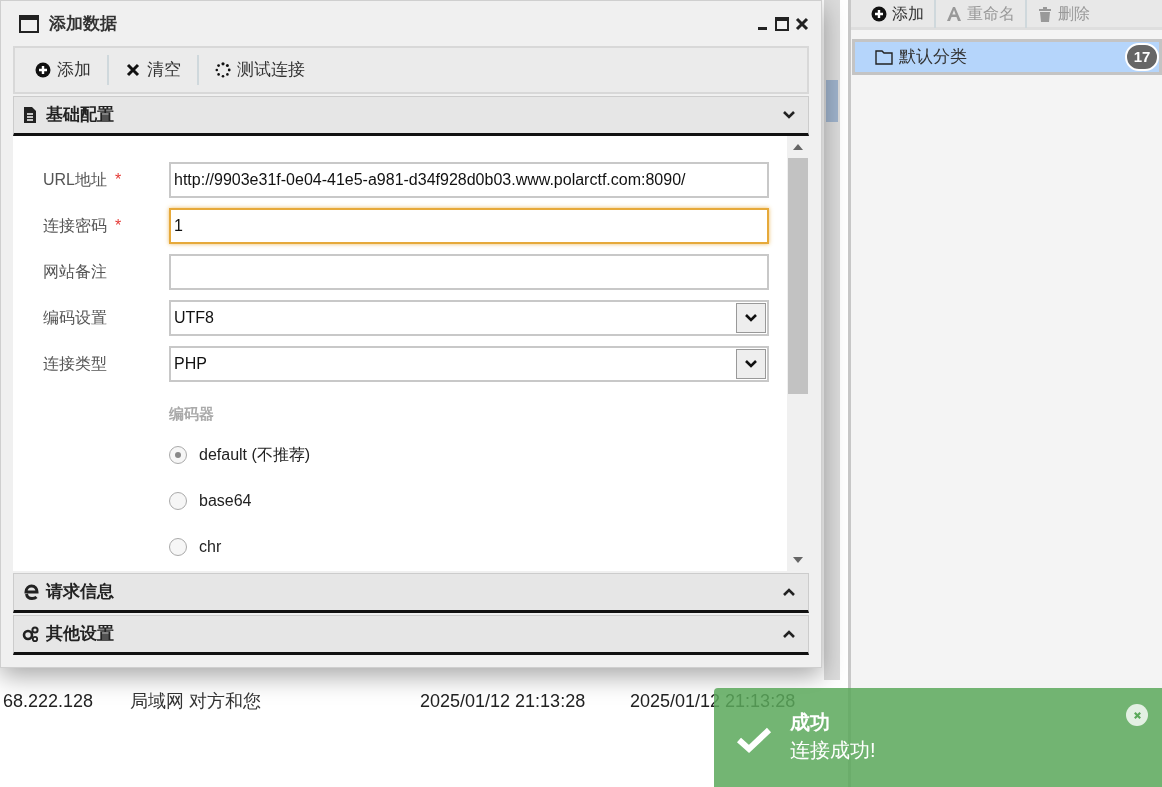  Describe the element at coordinates (31, 634) in the screenshot. I see `gears-icon` at that location.